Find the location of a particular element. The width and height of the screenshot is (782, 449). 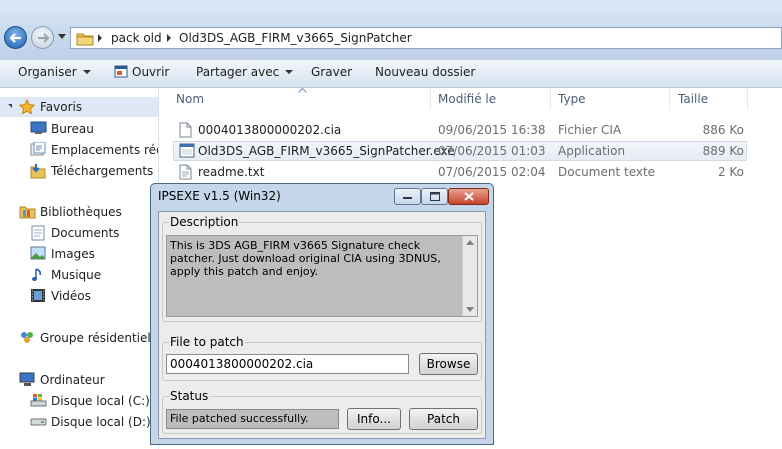

status-label: Status is located at coordinates (189, 396).